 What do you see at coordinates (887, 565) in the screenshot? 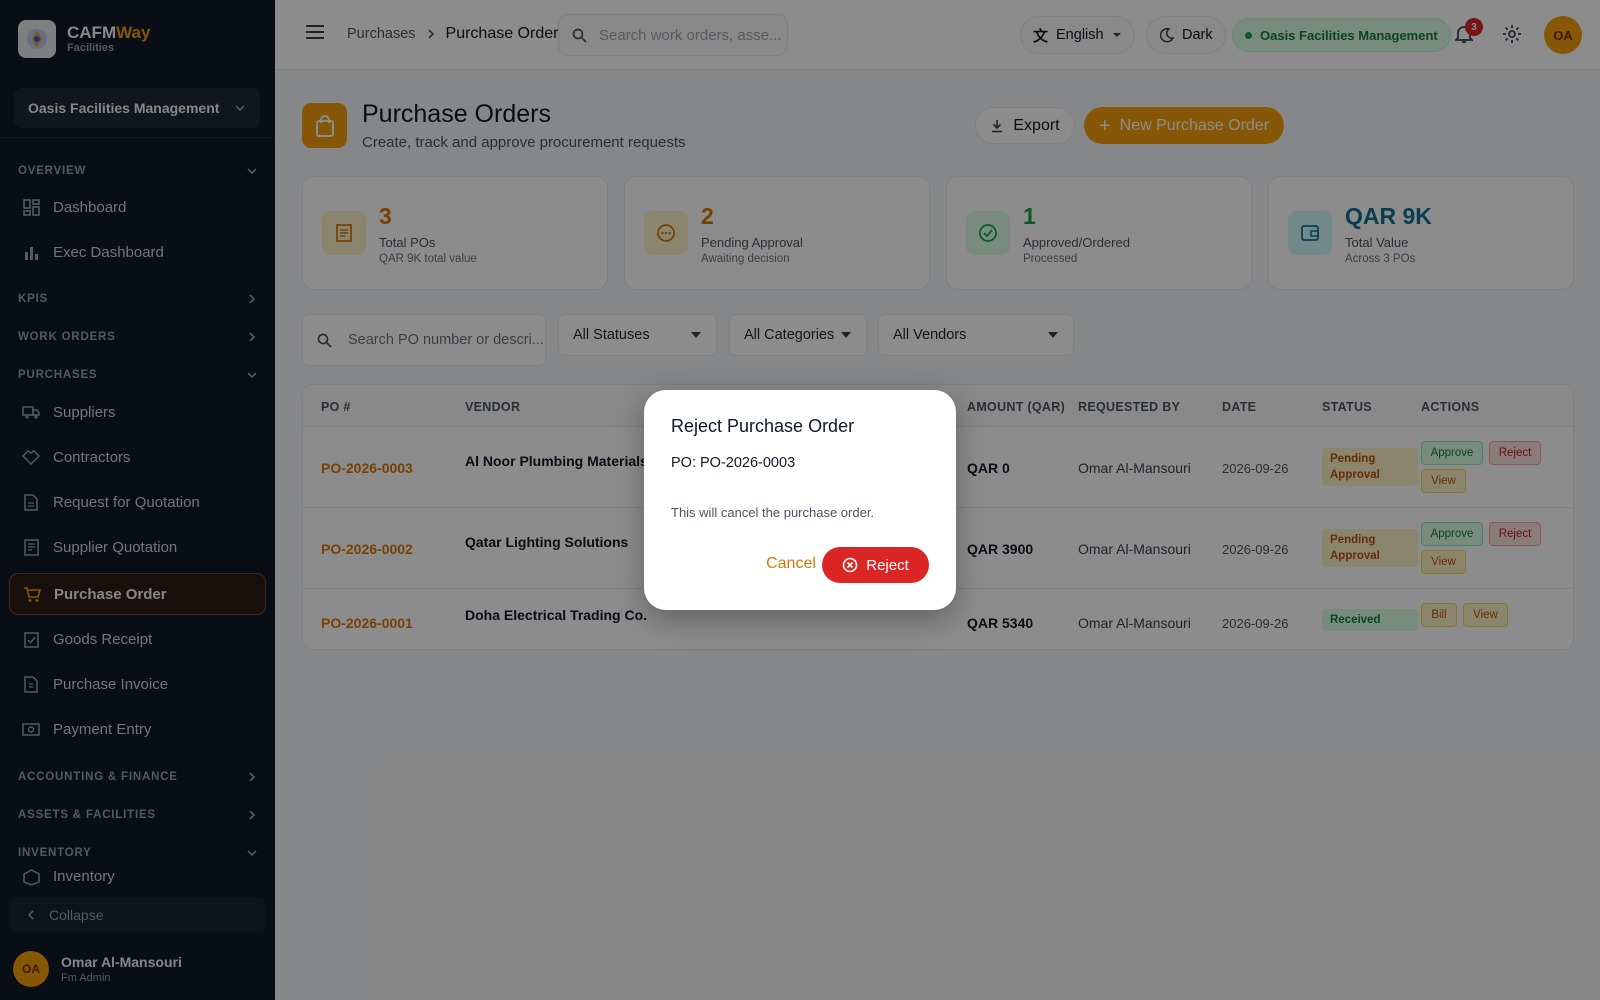
I see `confirm-reject-label: Reject` at bounding box center [887, 565].